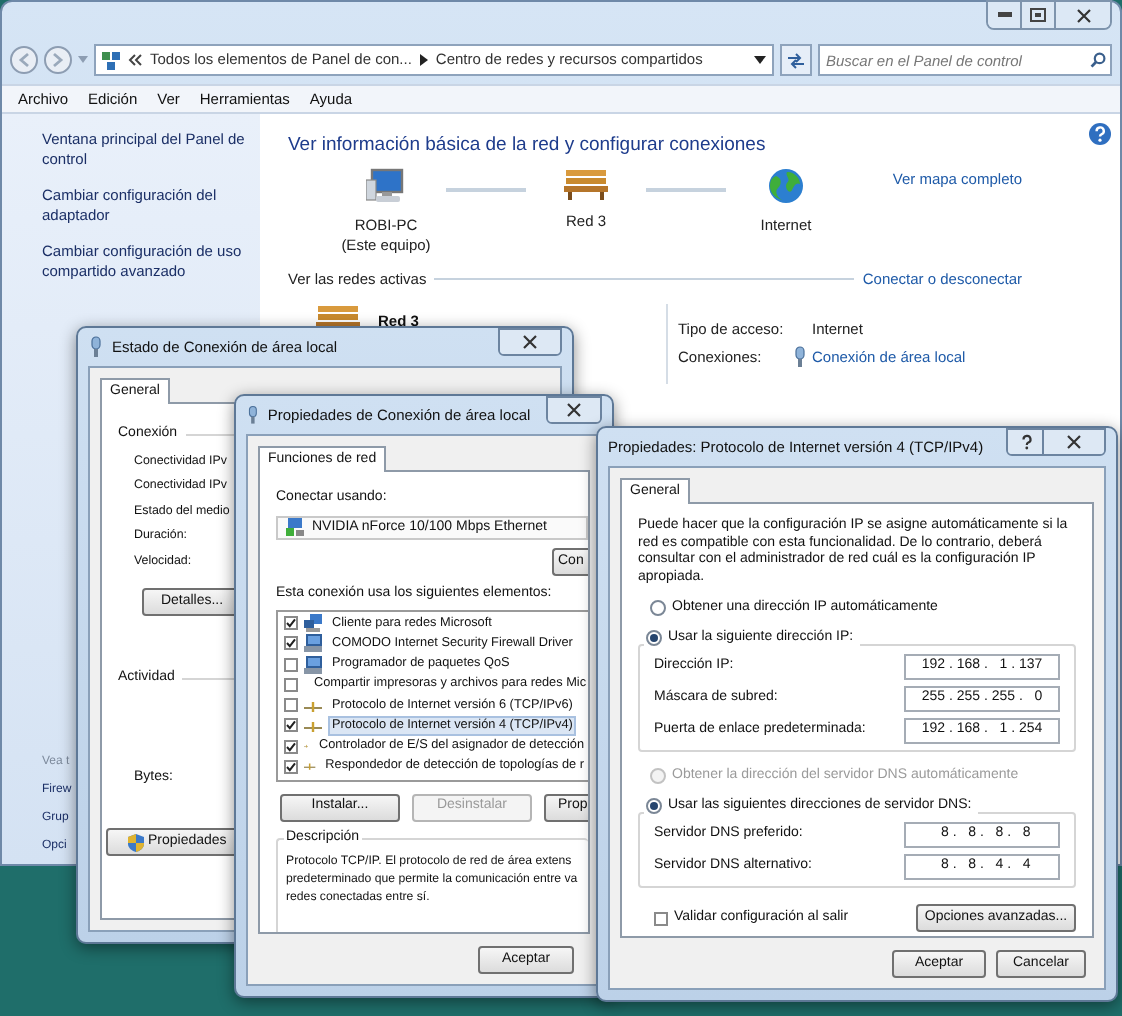  What do you see at coordinates (295, 527) in the screenshot?
I see `network-adapter-icon` at bounding box center [295, 527].